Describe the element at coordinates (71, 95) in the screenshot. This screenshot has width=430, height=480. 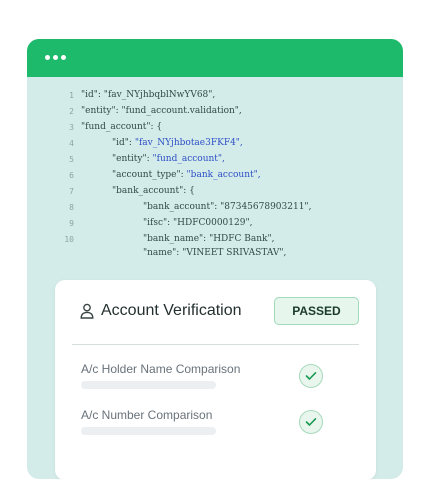
I see `line-number: 1` at that location.